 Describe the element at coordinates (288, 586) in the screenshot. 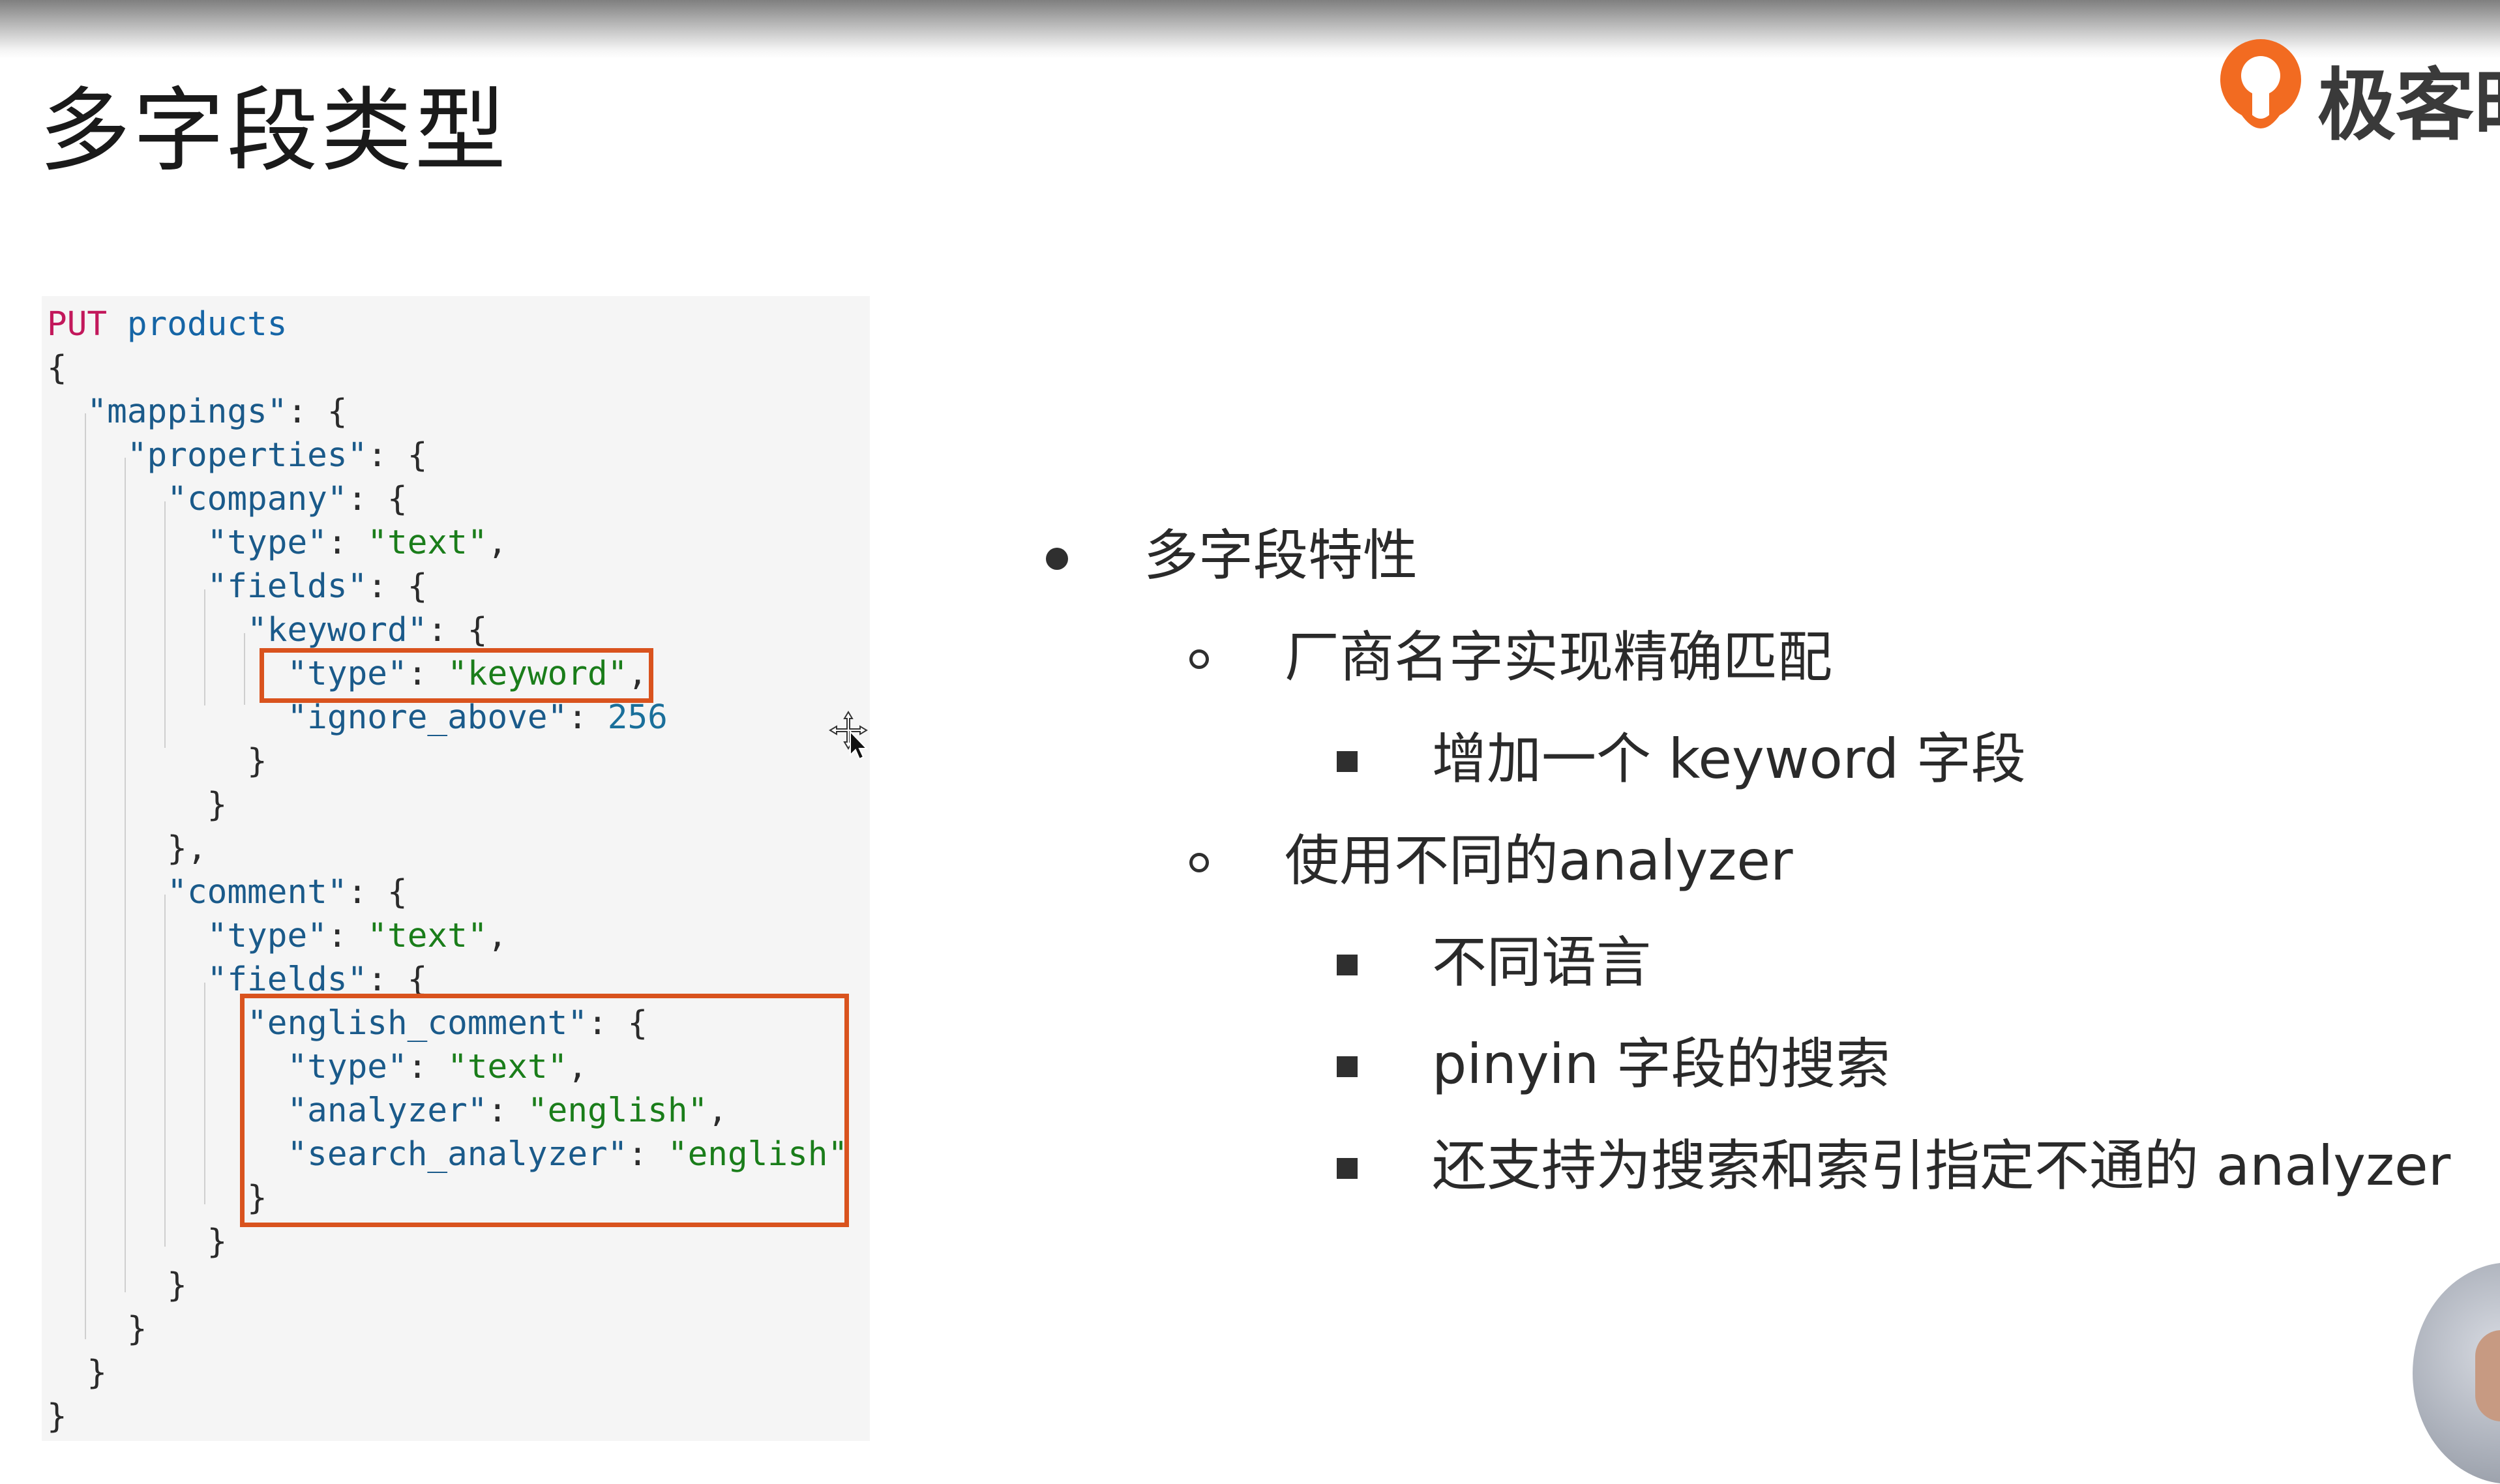

I see `code-token: "fields"` at that location.